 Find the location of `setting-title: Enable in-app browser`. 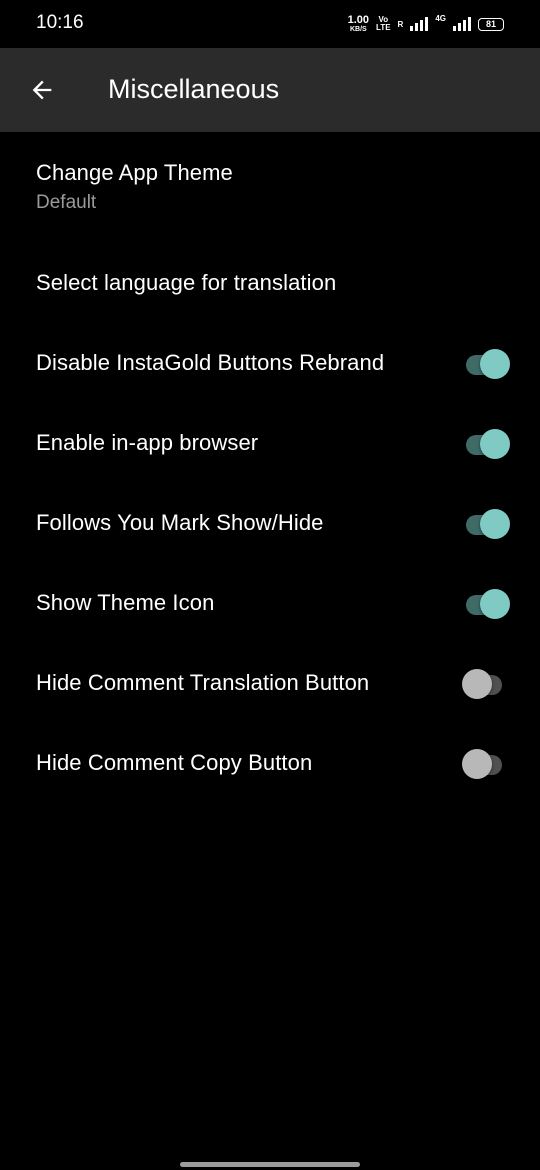

setting-title: Enable in-app browser is located at coordinates (147, 442).